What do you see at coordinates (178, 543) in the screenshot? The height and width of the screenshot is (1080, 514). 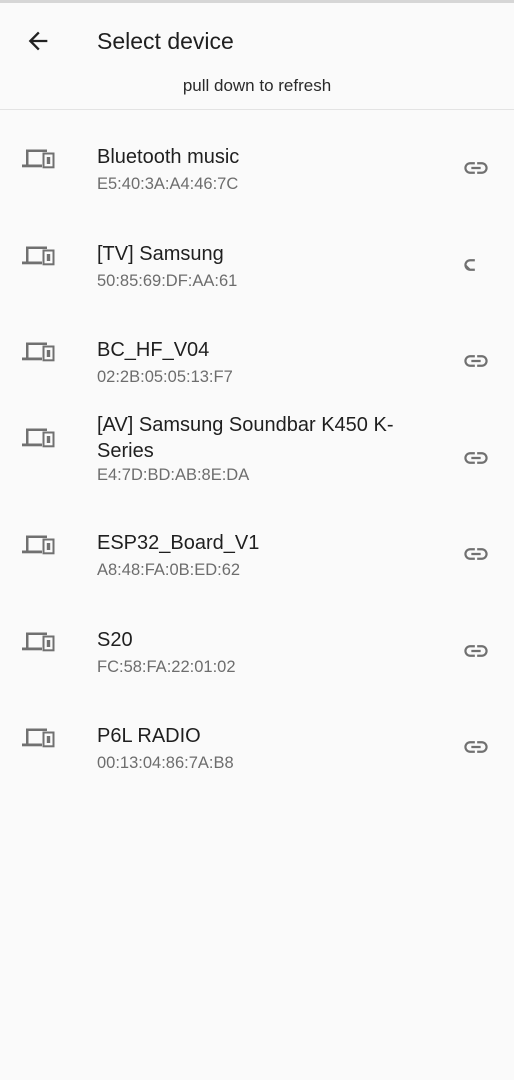 I see `device-name: ESP32_Board_V1` at bounding box center [178, 543].